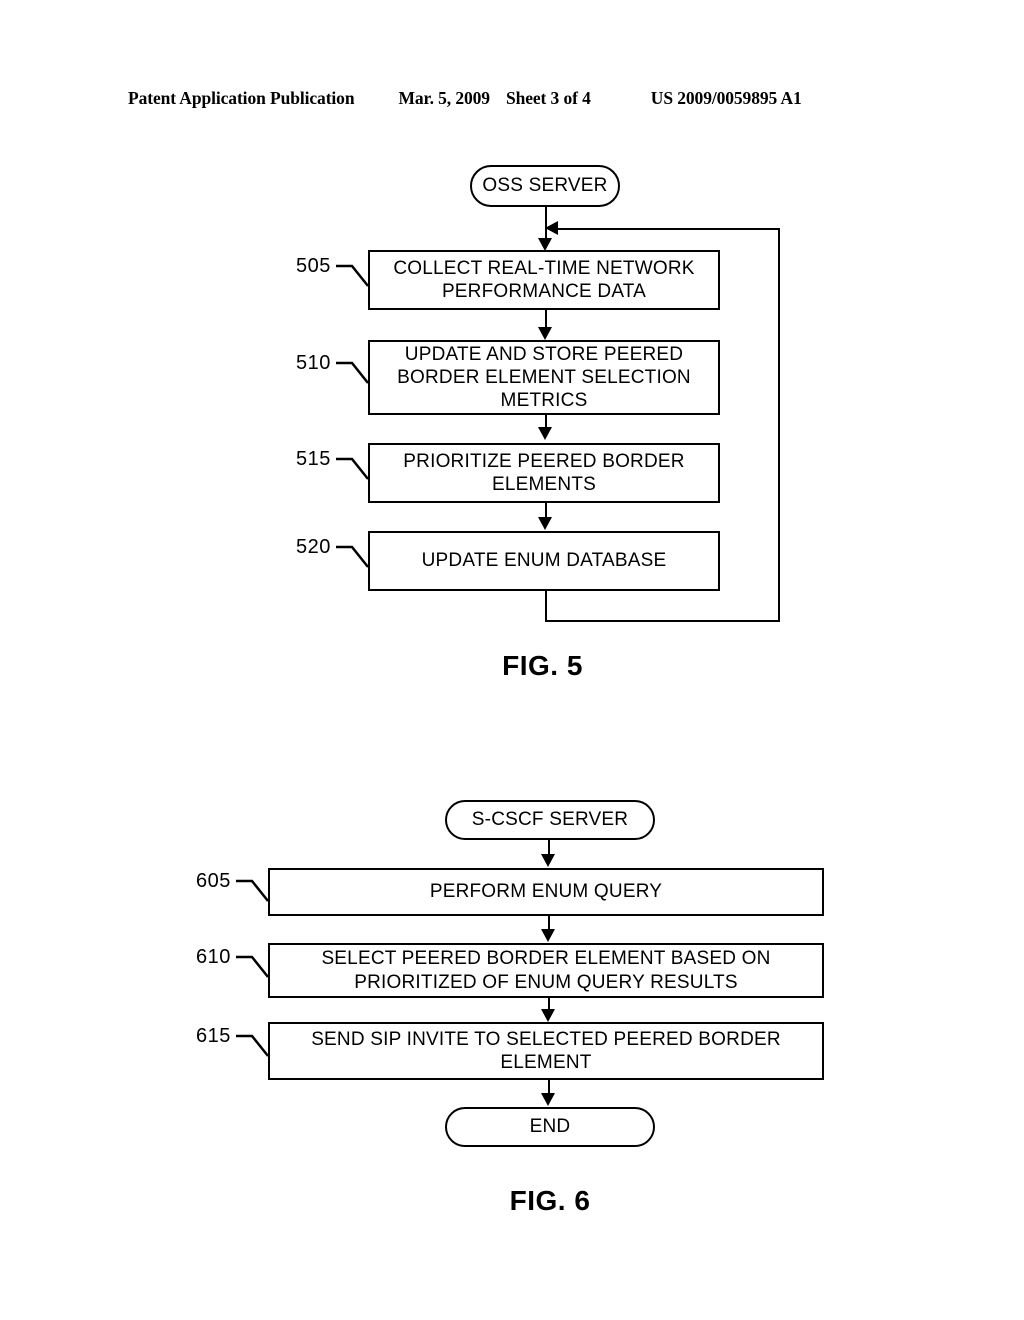  I want to click on fig6-terminal-end-label: END, so click(550, 1126).